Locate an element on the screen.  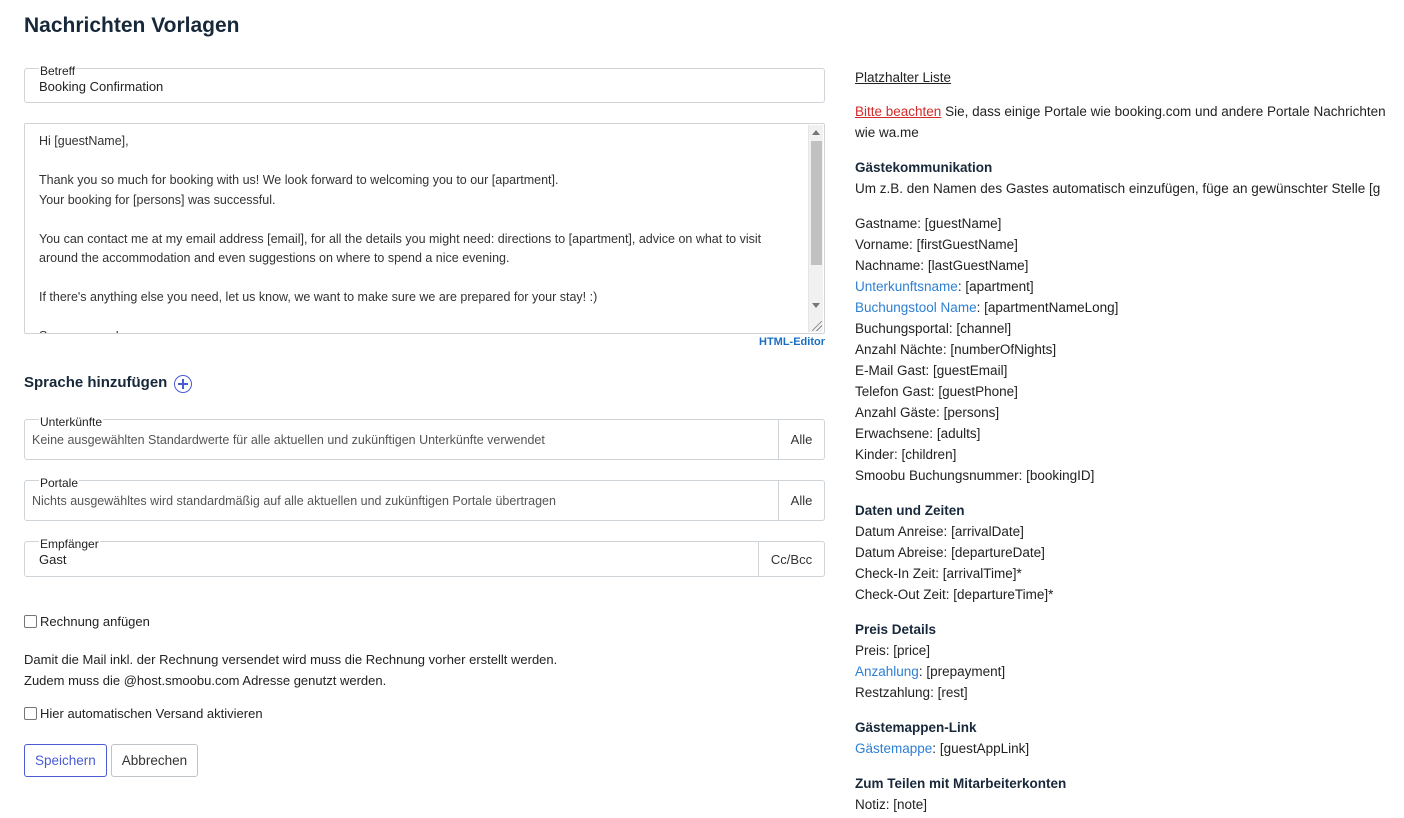
html-editor-link: HTML-Editor is located at coordinates (424, 342).